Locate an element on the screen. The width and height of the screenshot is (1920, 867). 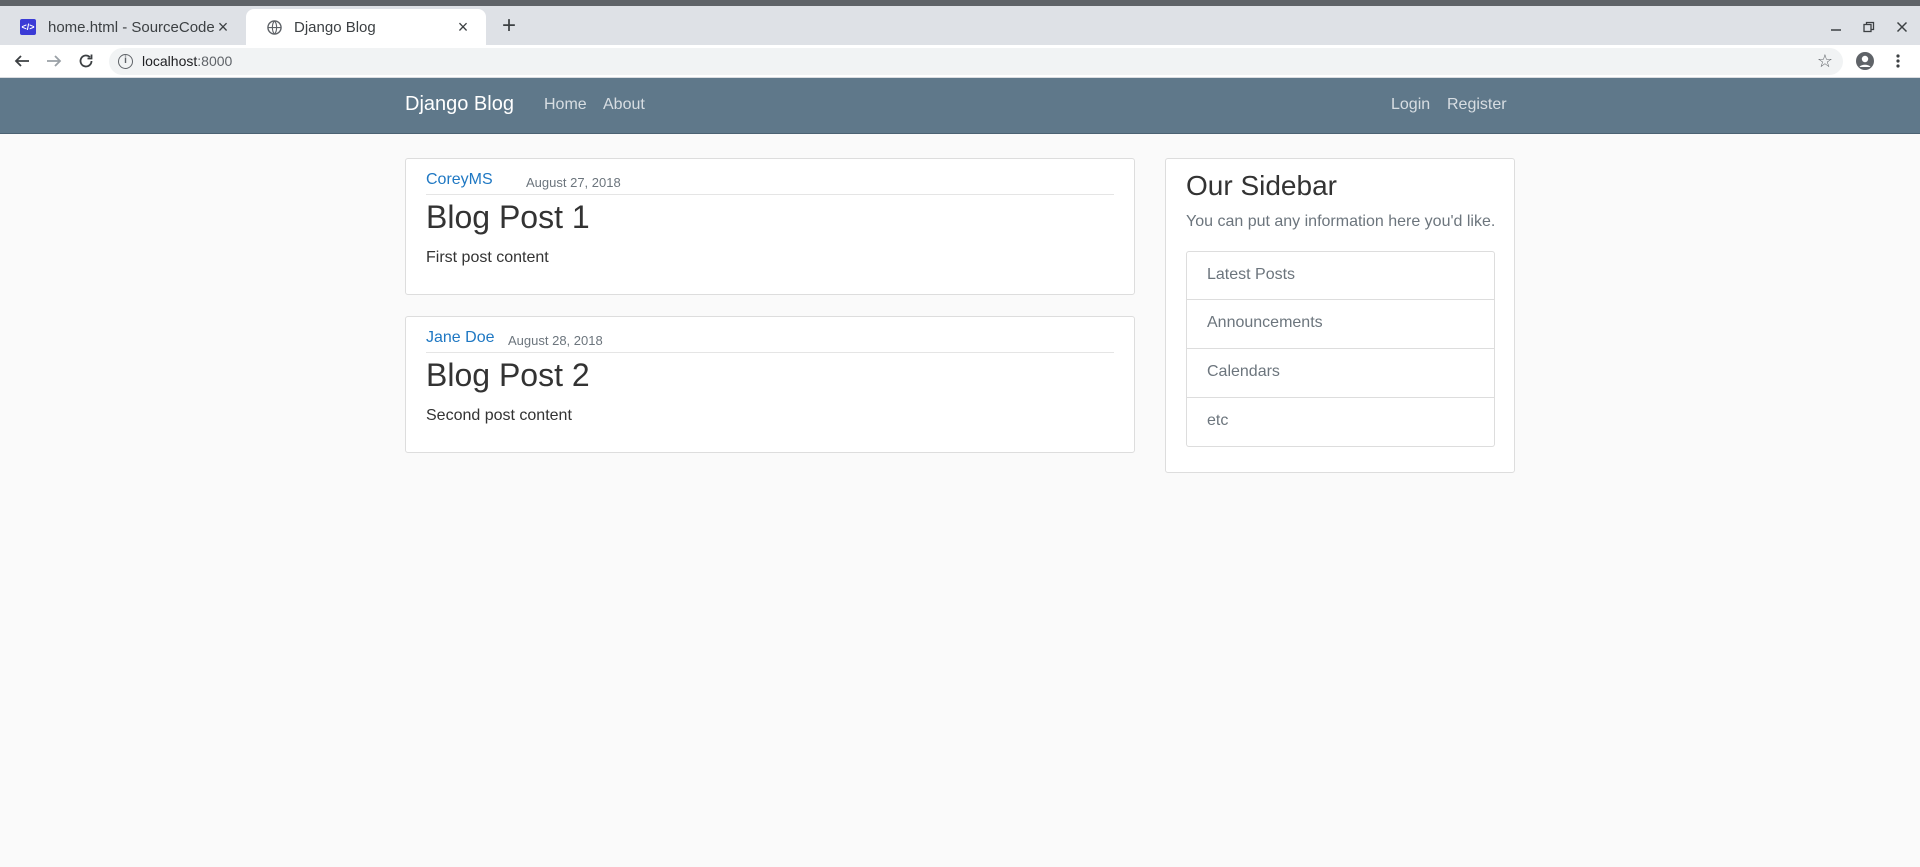
url-port: :8000 is located at coordinates (215, 61).